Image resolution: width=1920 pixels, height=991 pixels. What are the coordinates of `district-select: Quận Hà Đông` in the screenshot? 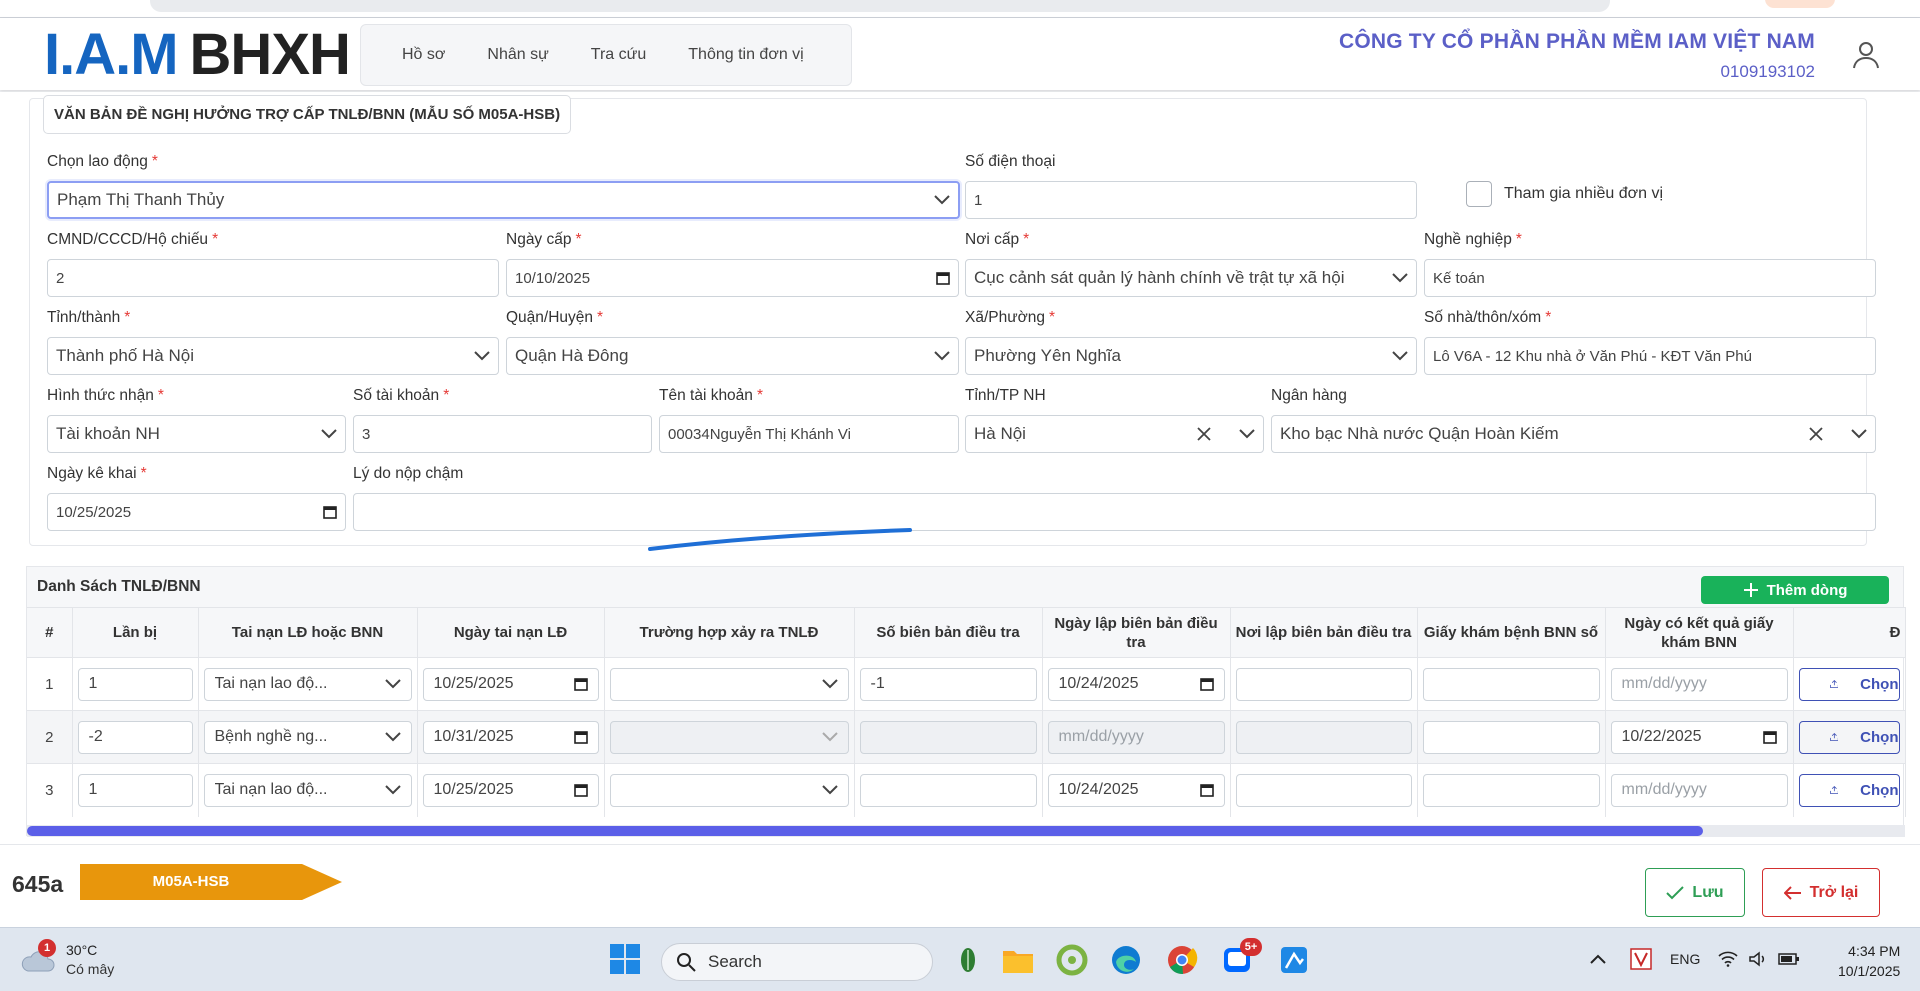 It's located at (732, 356).